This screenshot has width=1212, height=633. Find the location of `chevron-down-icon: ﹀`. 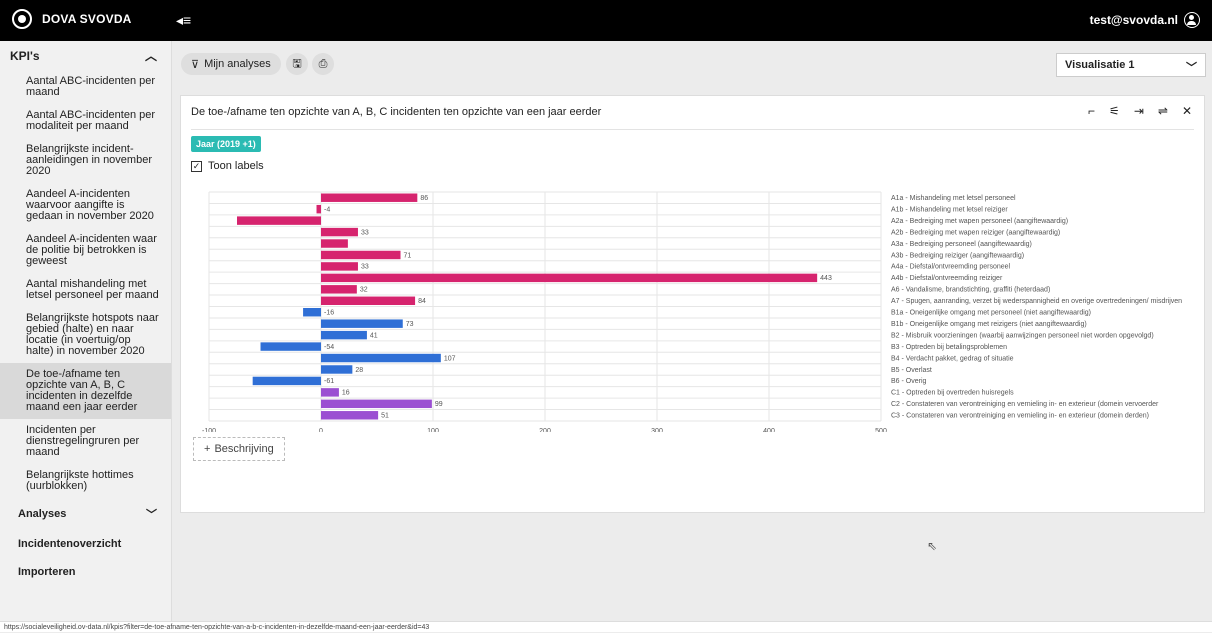

chevron-down-icon: ﹀ is located at coordinates (151, 515).